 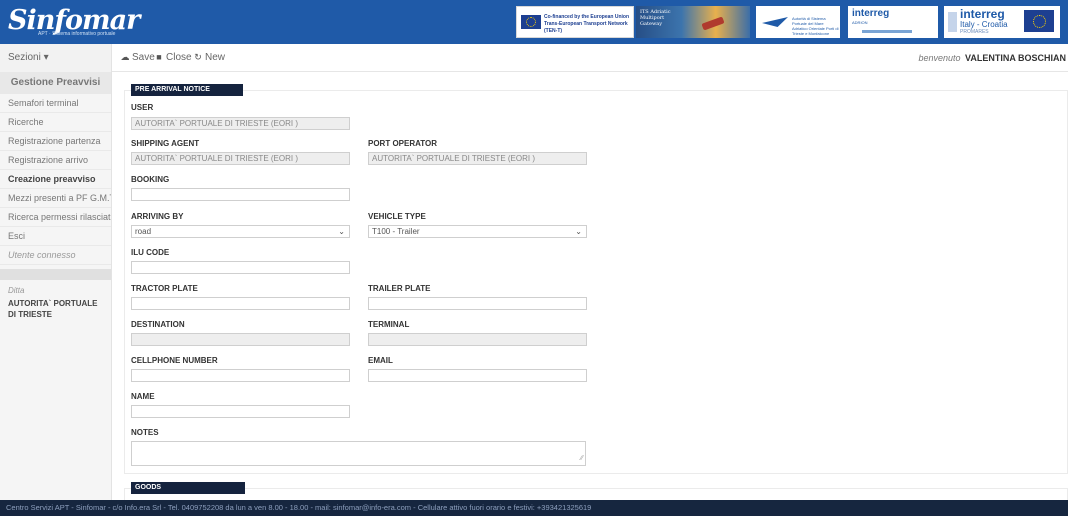 I want to click on destination-label: DESTINATION, so click(x=158, y=324).